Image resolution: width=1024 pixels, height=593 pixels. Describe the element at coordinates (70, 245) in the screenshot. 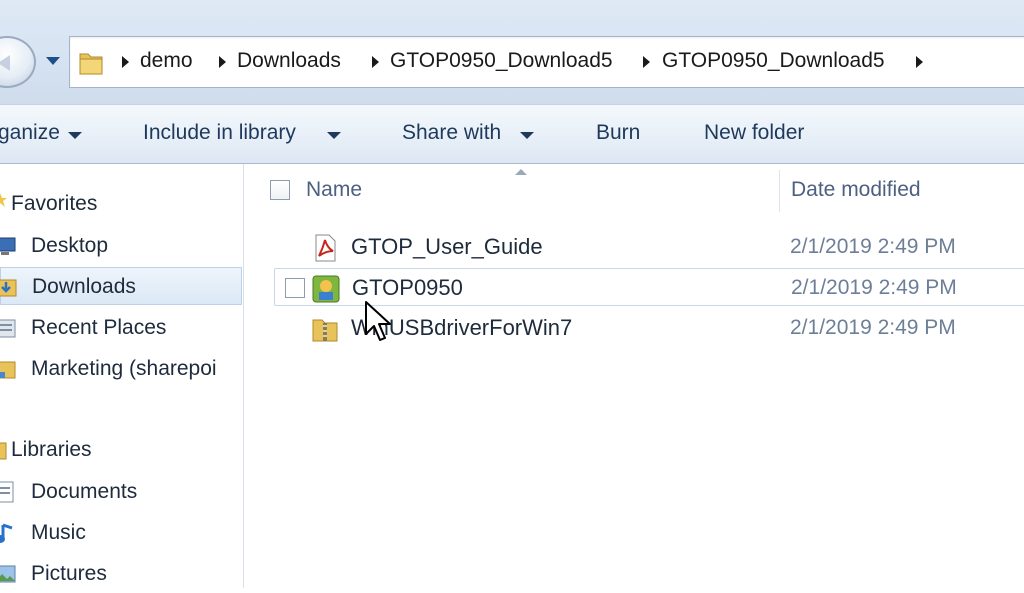

I see `nav-label-desktop: Desktop` at that location.